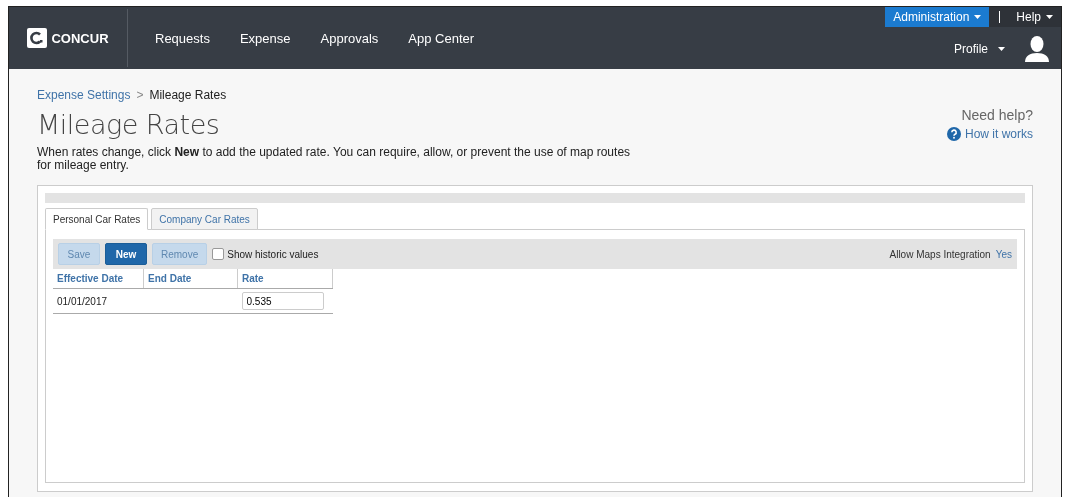  Describe the element at coordinates (98, 301) in the screenshot. I see `table-cell: 01/01/2017` at that location.